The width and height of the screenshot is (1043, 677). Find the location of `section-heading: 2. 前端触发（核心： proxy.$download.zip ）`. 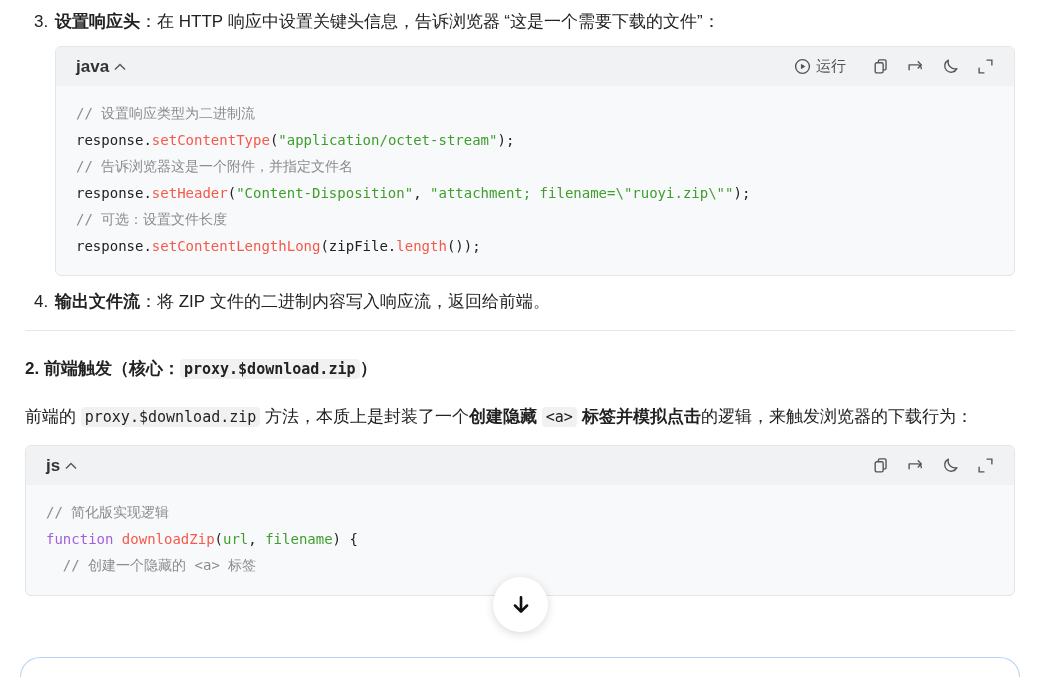

section-heading: 2. 前端触发（核心： proxy.$download.zip ） is located at coordinates (201, 369).